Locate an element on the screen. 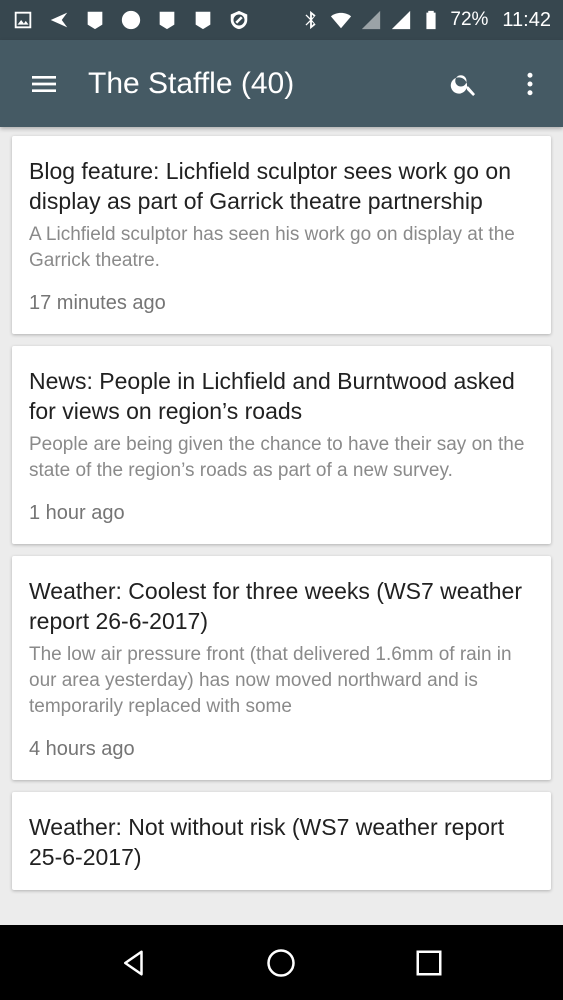 This screenshot has height=1000, width=563. more-vert-icon is located at coordinates (530, 83).